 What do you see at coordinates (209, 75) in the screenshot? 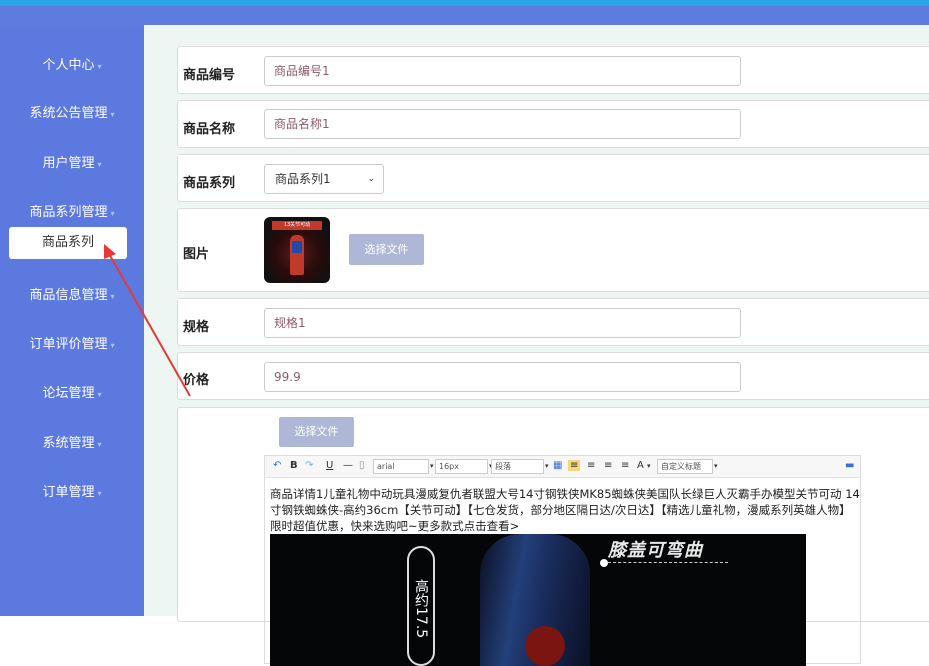
I see `field-label: 商品编号` at bounding box center [209, 75].